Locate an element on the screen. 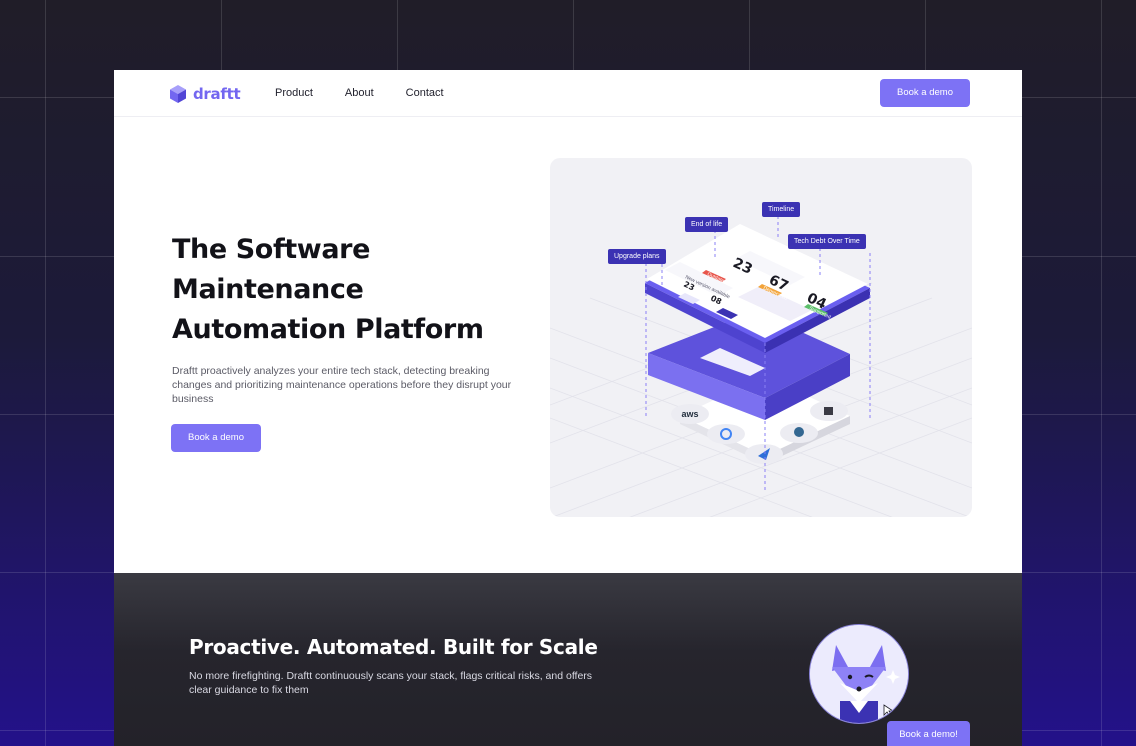  callout-upgrade-plans: Upgrade plans is located at coordinates (637, 256).